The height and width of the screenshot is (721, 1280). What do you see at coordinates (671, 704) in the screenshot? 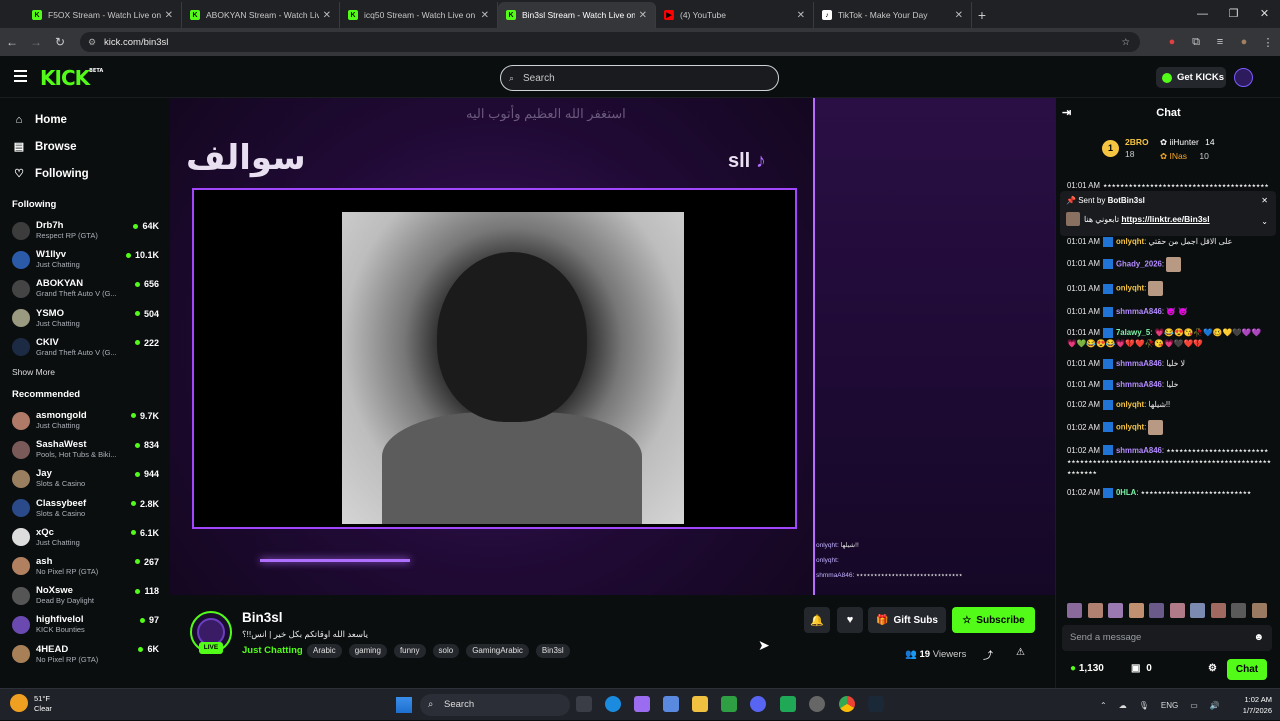
I see `store-icon` at bounding box center [671, 704].